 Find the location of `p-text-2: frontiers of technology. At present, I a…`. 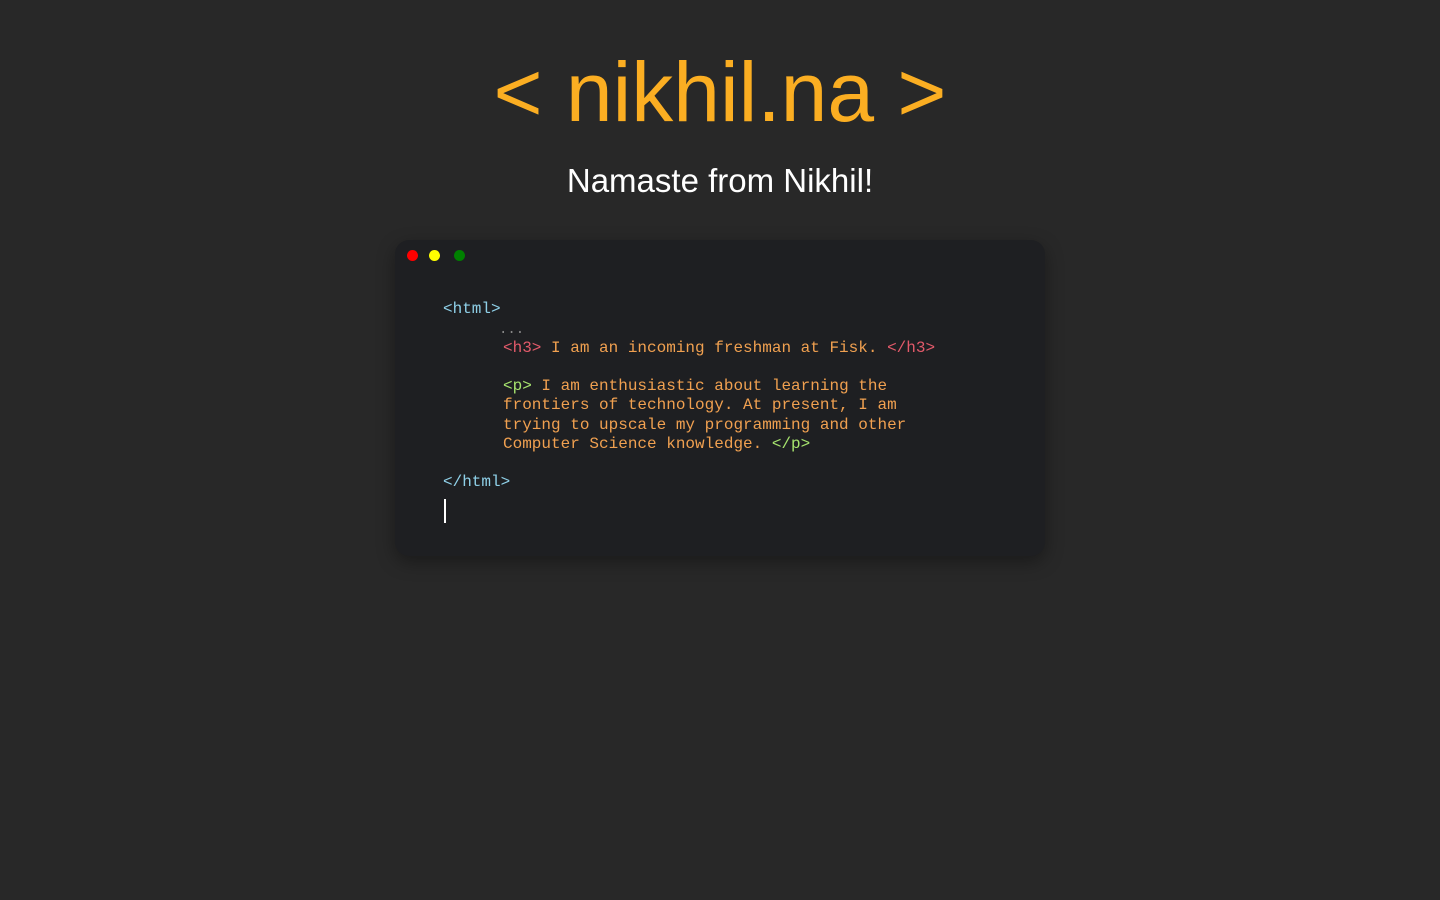

p-text-2: frontiers of technology. At present, I a… is located at coordinates (700, 405).